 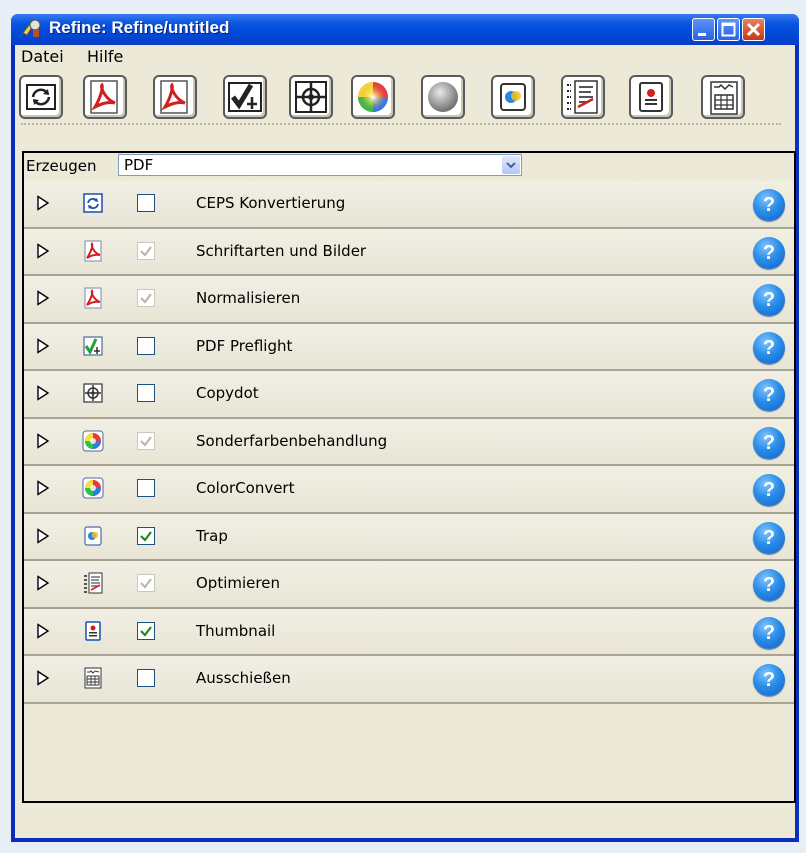 I want to click on step-label: Optimieren, so click(x=238, y=583).